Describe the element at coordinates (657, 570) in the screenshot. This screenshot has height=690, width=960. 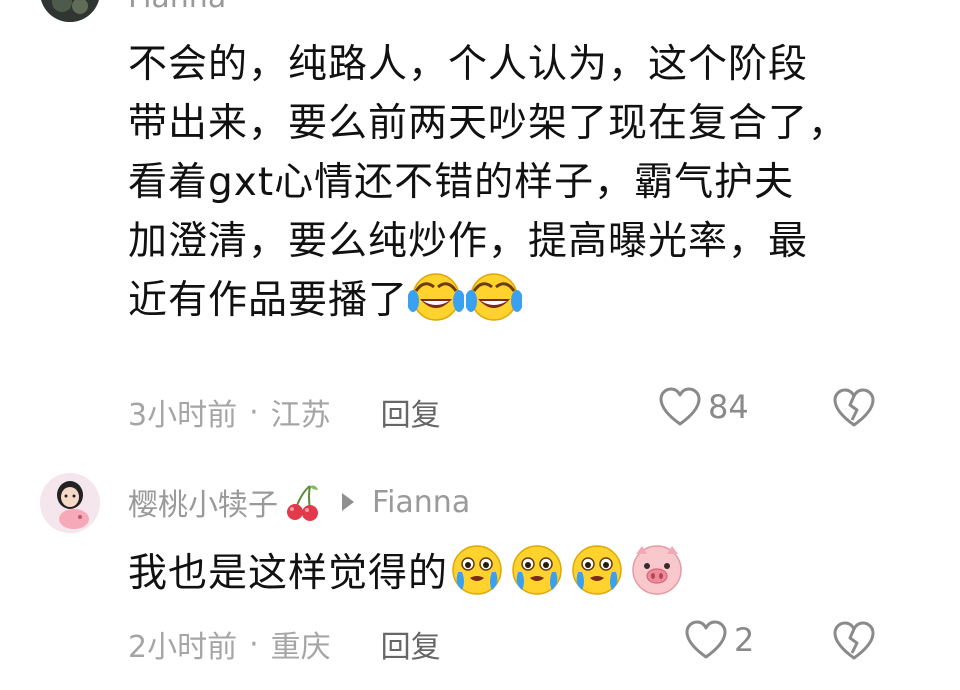
I see `pig-face-emoji` at that location.